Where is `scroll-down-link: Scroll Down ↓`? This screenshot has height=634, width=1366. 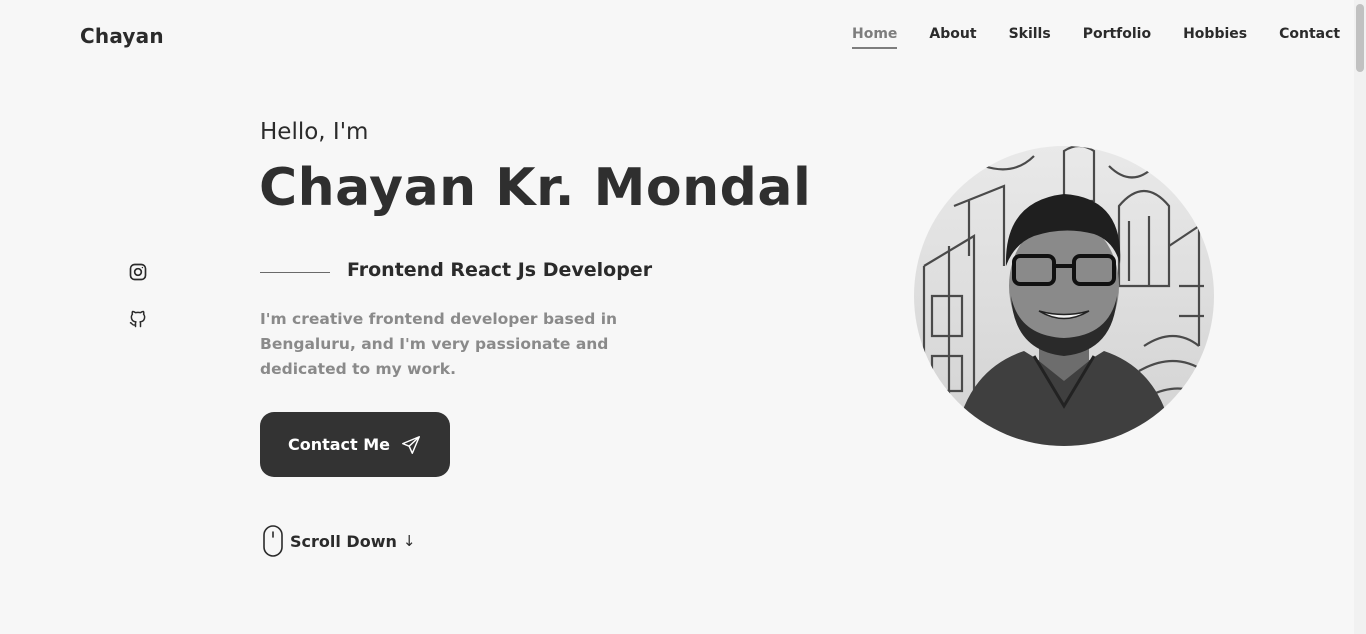 scroll-down-link: Scroll Down ↓ is located at coordinates (339, 541).